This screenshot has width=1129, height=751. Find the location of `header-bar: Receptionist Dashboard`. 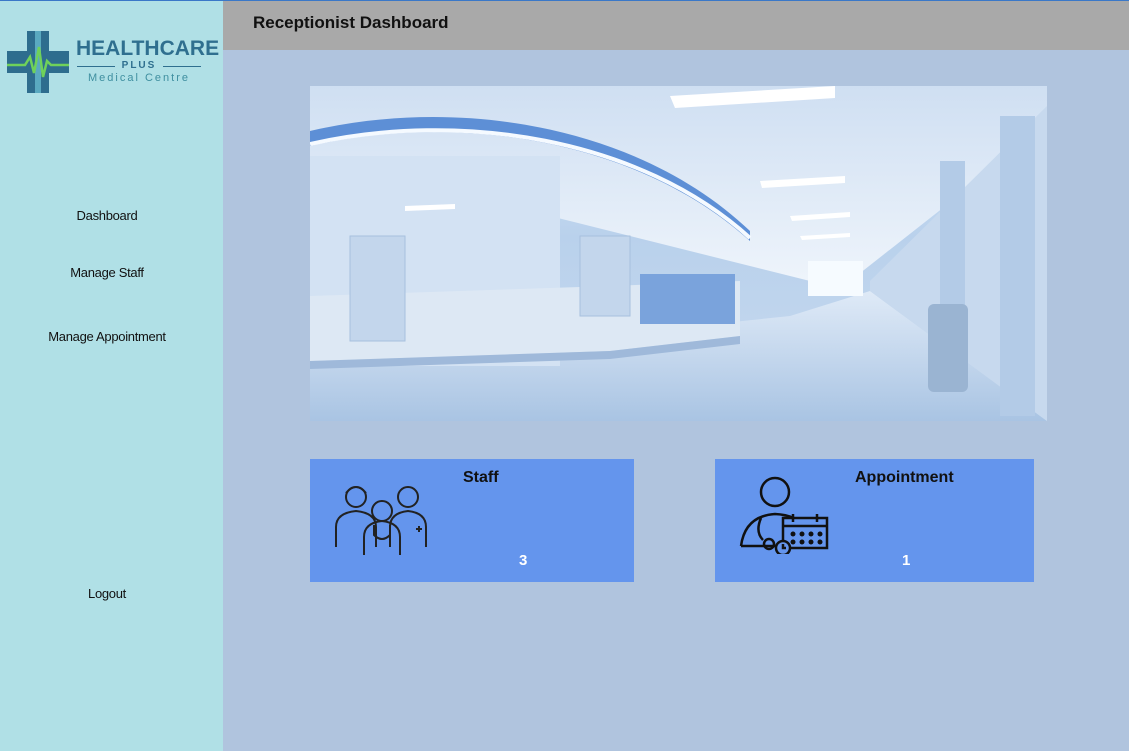

header-bar: Receptionist Dashboard is located at coordinates (676, 25).